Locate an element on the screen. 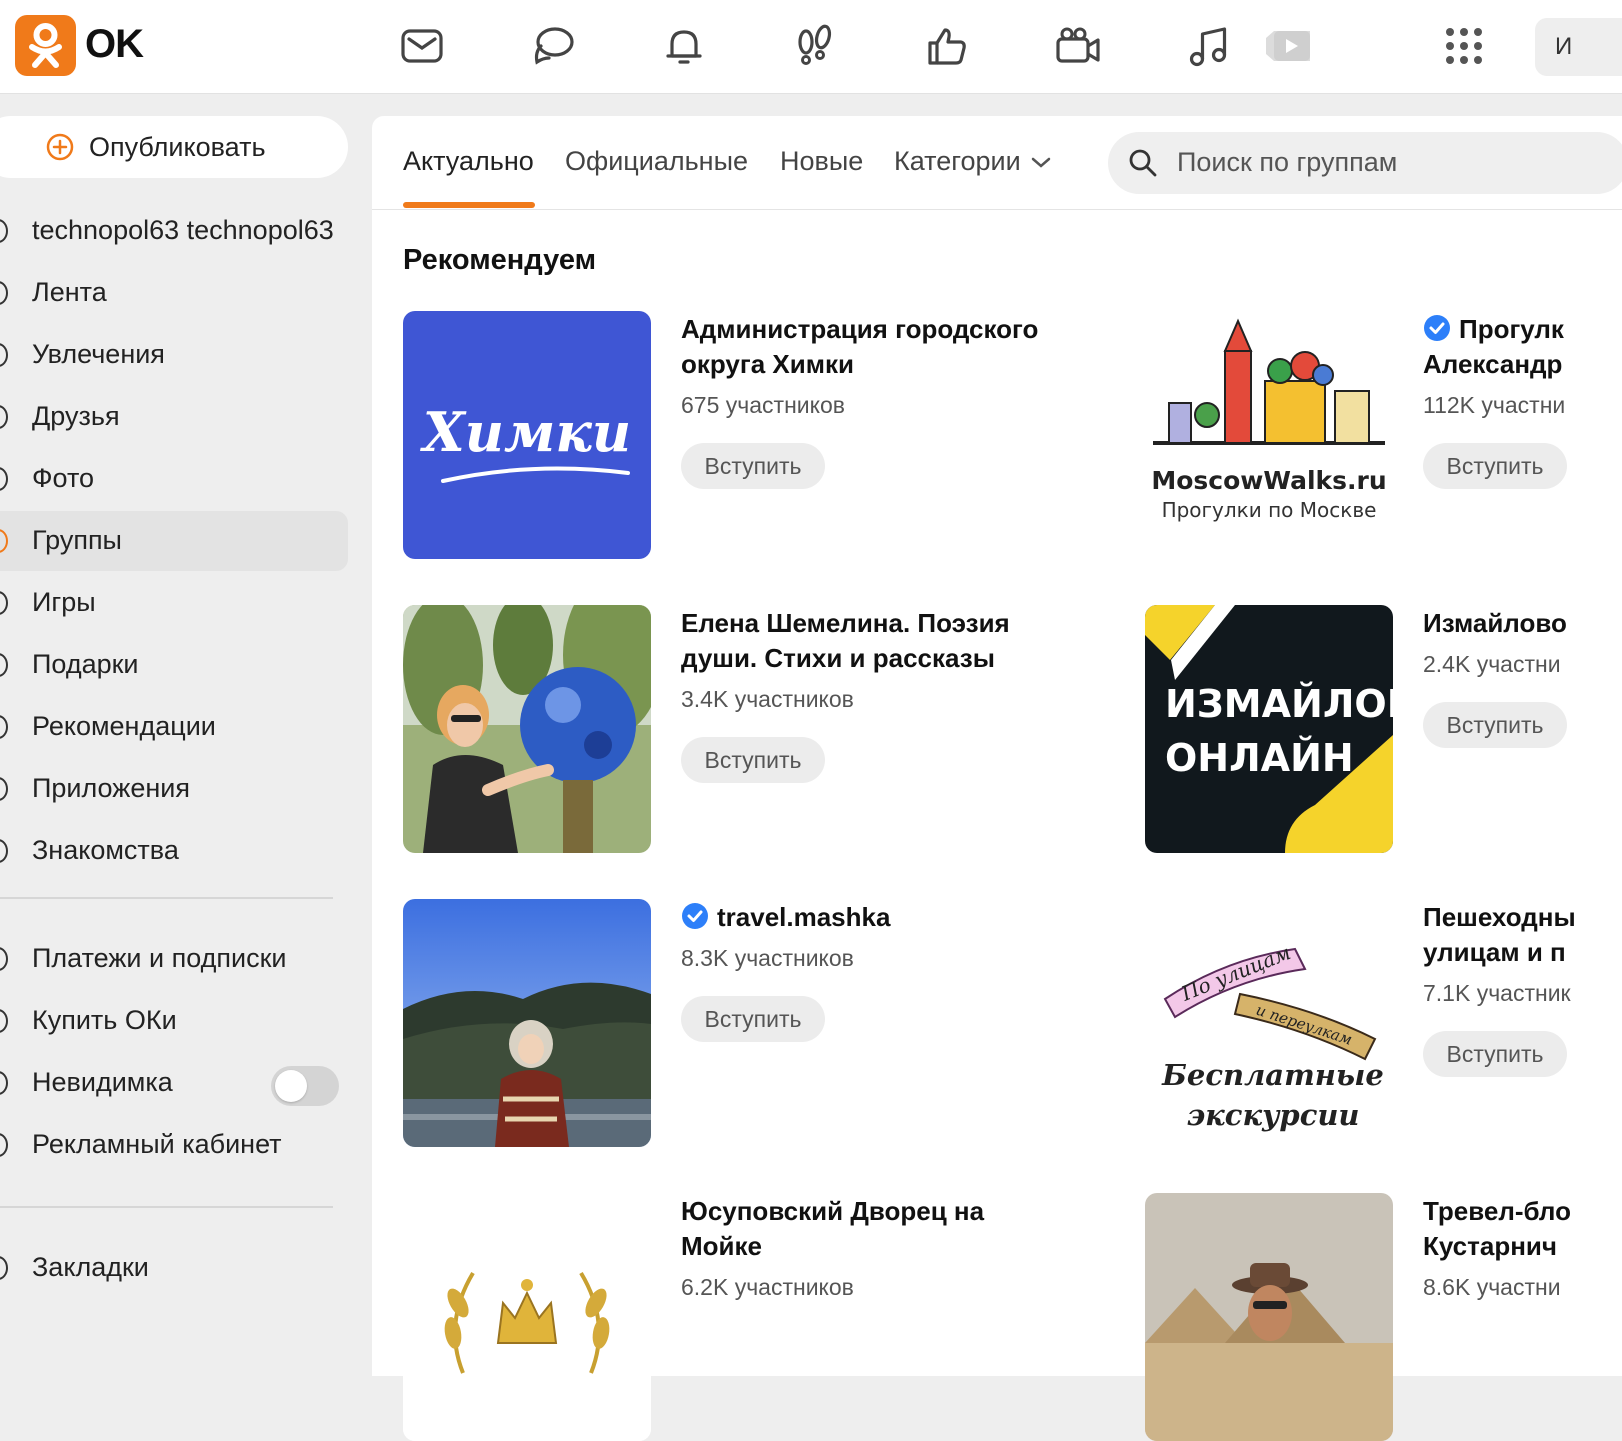 This screenshot has height=1441, width=1622. sidebar-item-label: Лента is located at coordinates (69, 292).